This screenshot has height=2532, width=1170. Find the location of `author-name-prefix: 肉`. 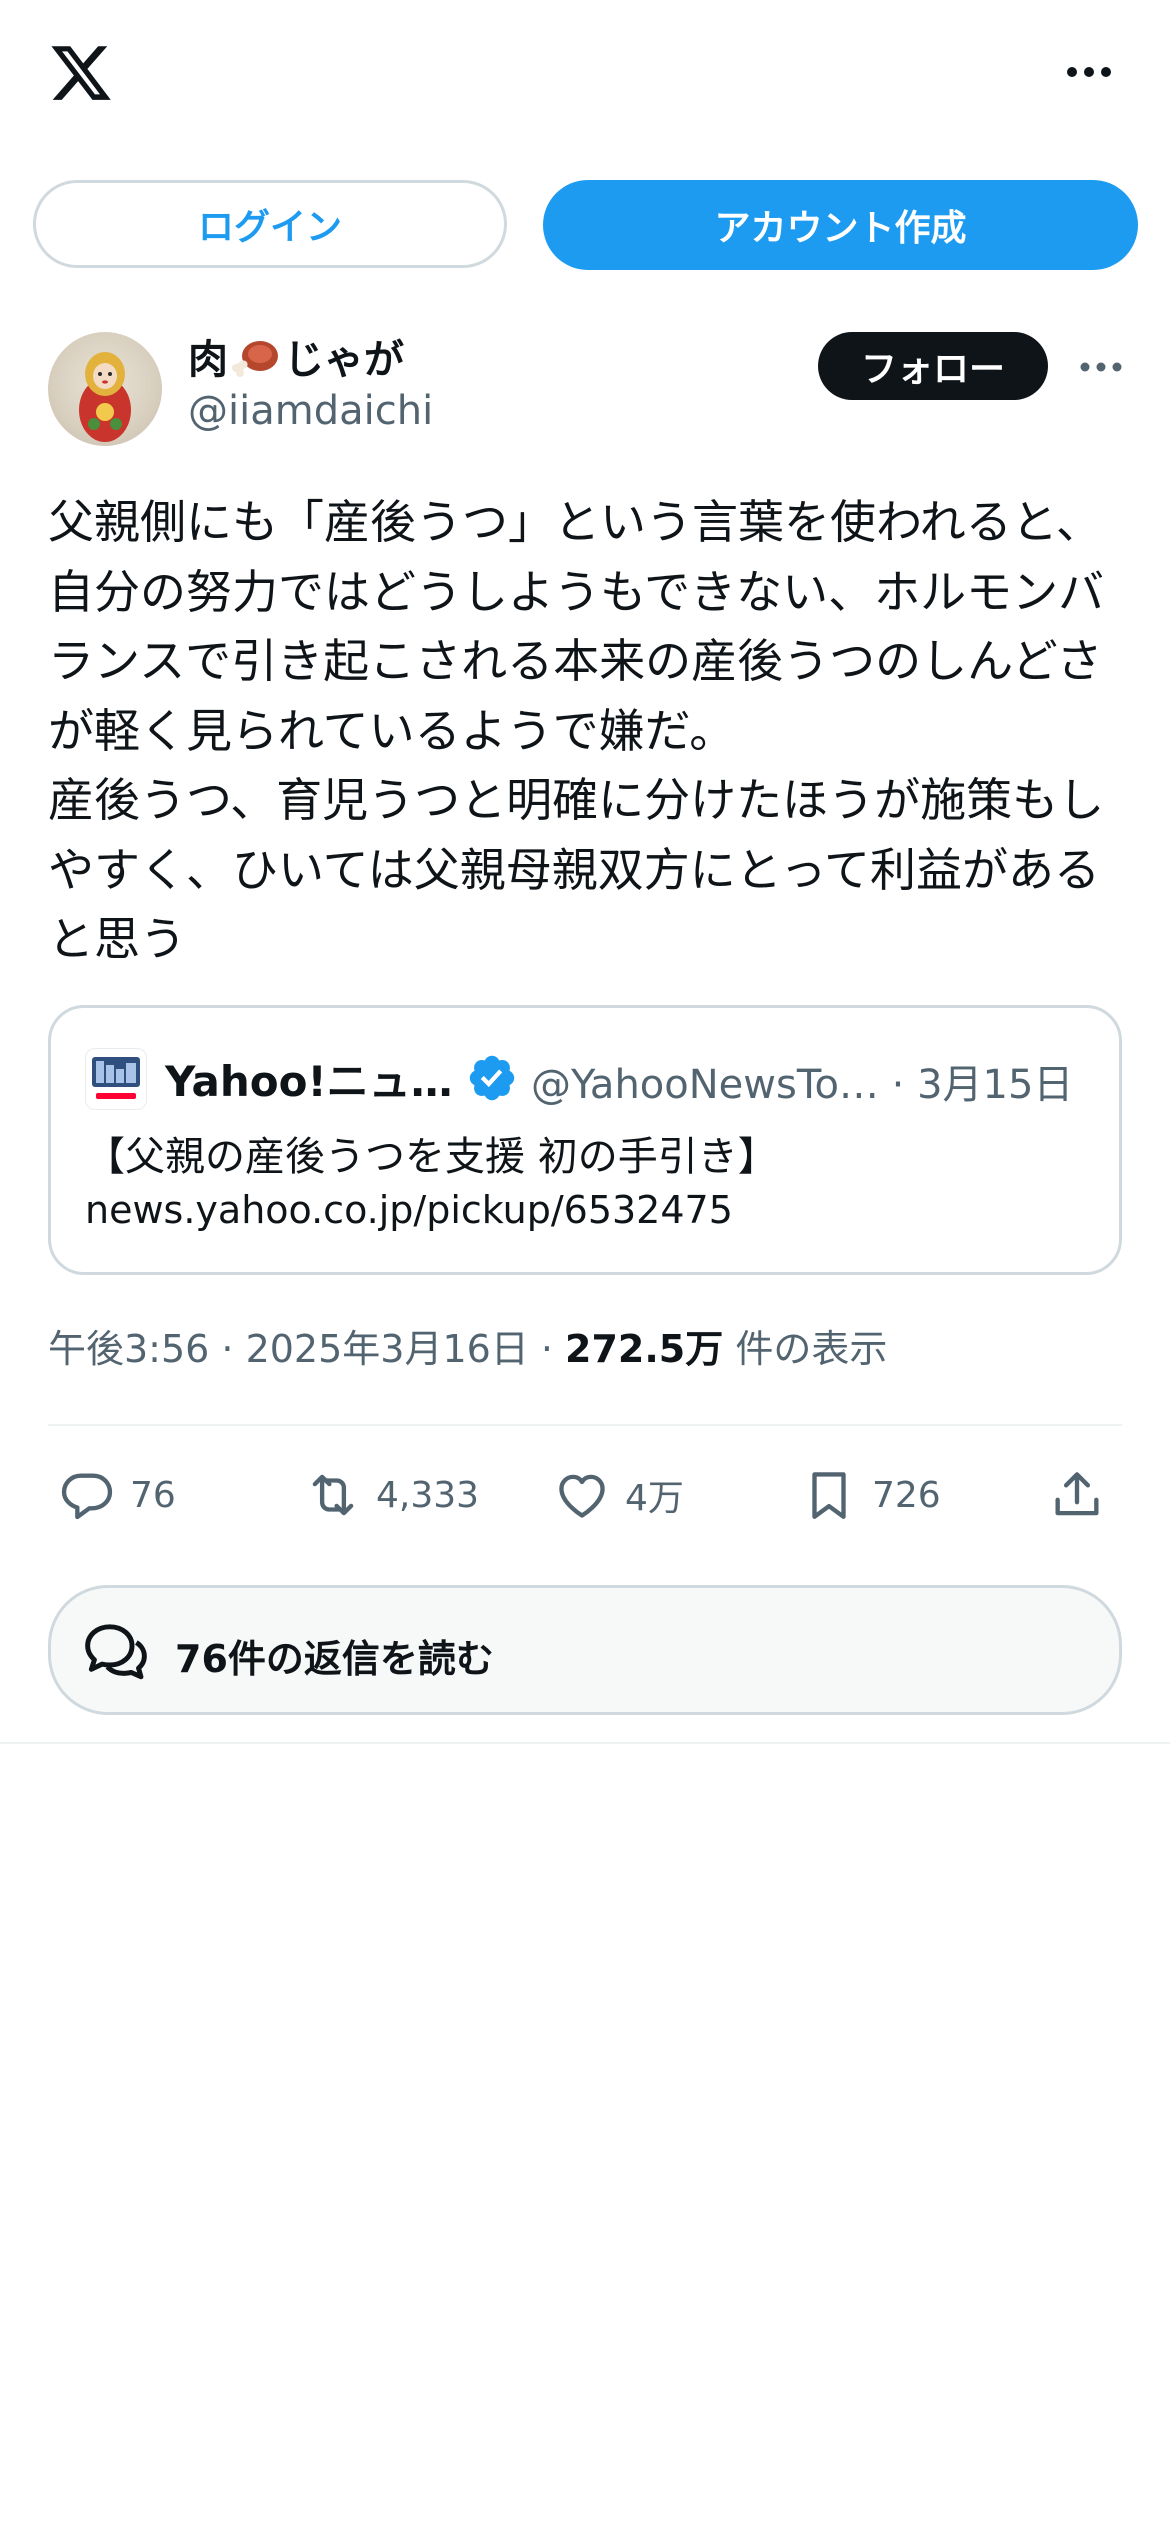

author-name-prefix: 肉 is located at coordinates (208, 360).